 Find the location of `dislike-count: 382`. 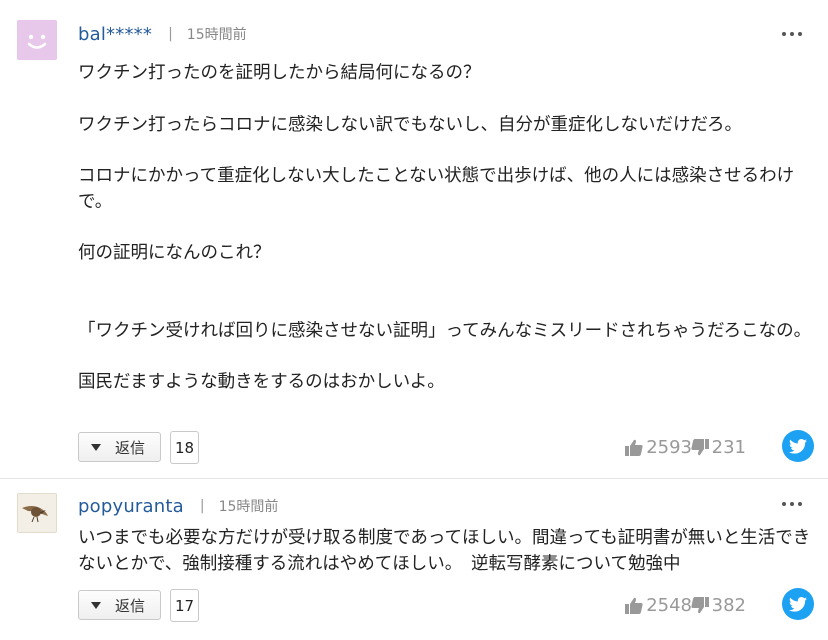

dislike-count: 382 is located at coordinates (728, 605).